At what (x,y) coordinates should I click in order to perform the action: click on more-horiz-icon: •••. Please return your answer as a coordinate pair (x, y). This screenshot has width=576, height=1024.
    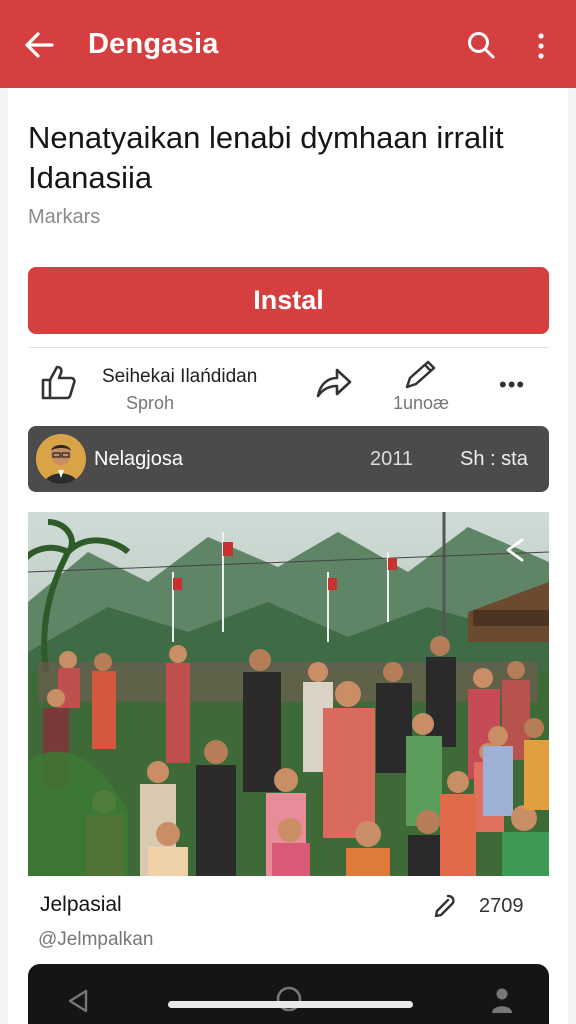
    Looking at the image, I should click on (512, 385).